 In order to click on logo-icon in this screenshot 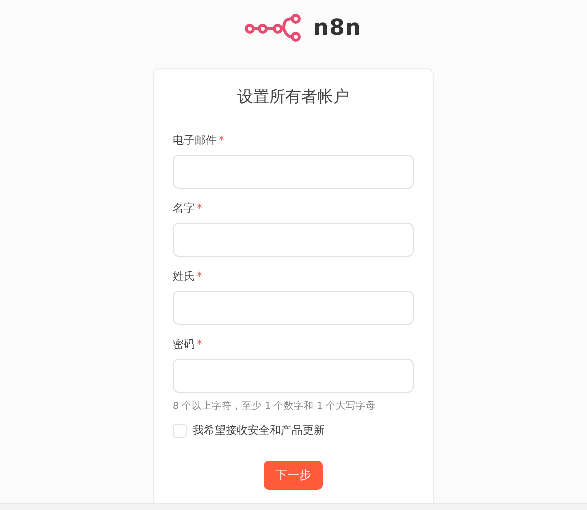, I will do `click(274, 28)`.